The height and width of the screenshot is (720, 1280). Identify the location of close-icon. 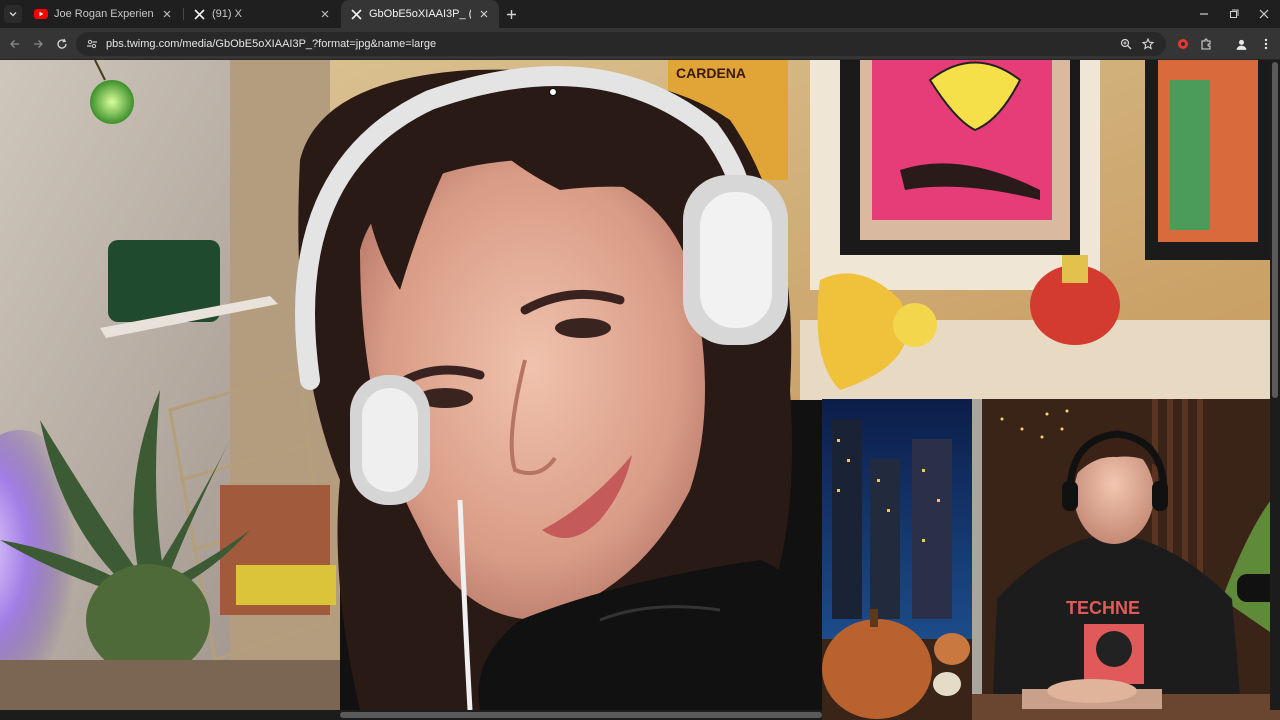
(1264, 14).